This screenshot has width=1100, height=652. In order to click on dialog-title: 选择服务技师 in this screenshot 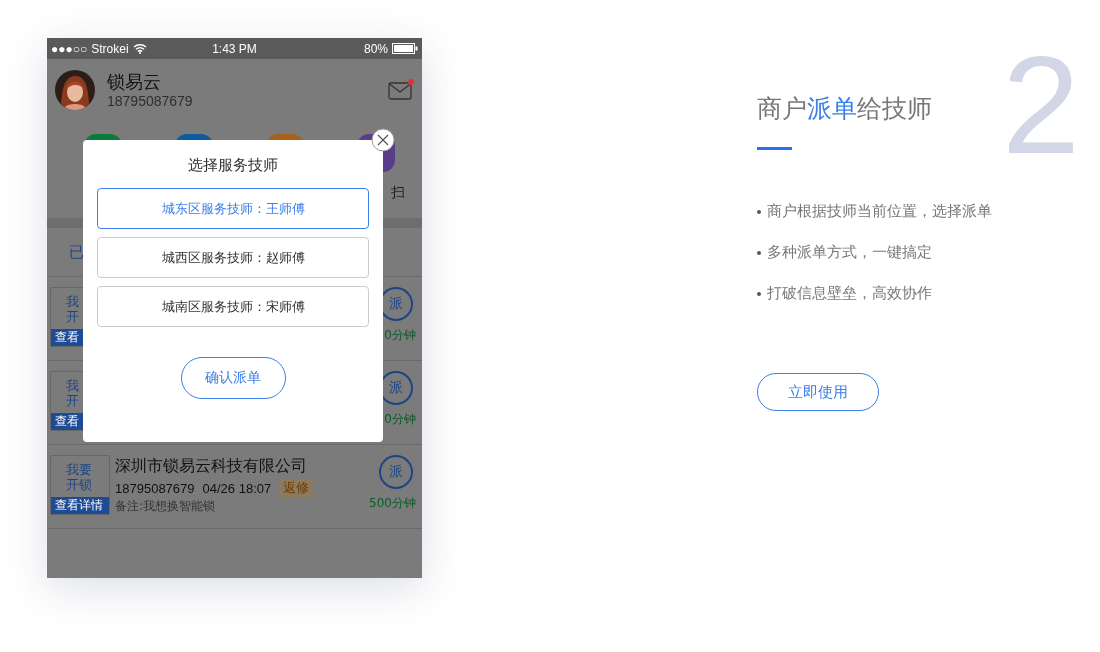, I will do `click(233, 165)`.